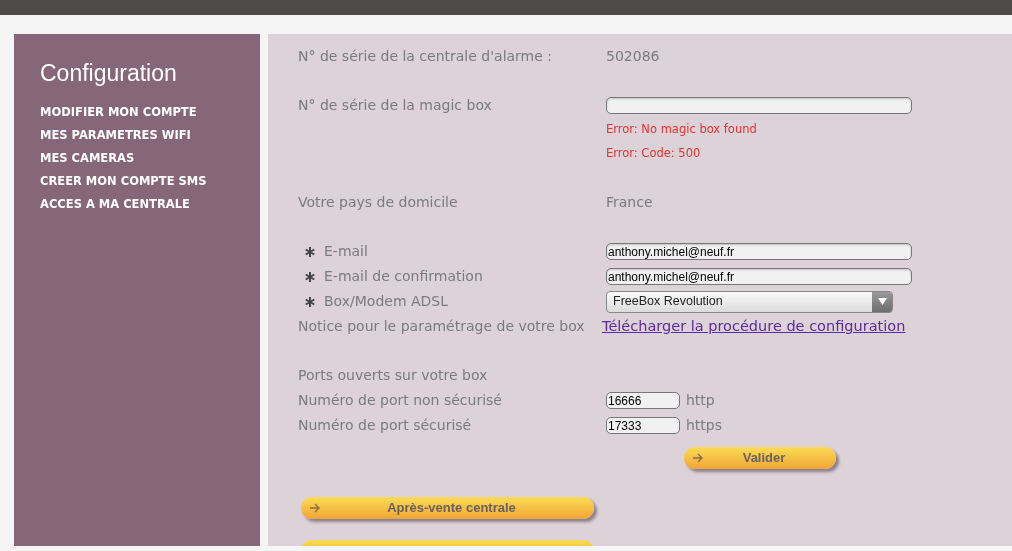  What do you see at coordinates (704, 425) in the screenshot?
I see `protocol-label: https` at bounding box center [704, 425].